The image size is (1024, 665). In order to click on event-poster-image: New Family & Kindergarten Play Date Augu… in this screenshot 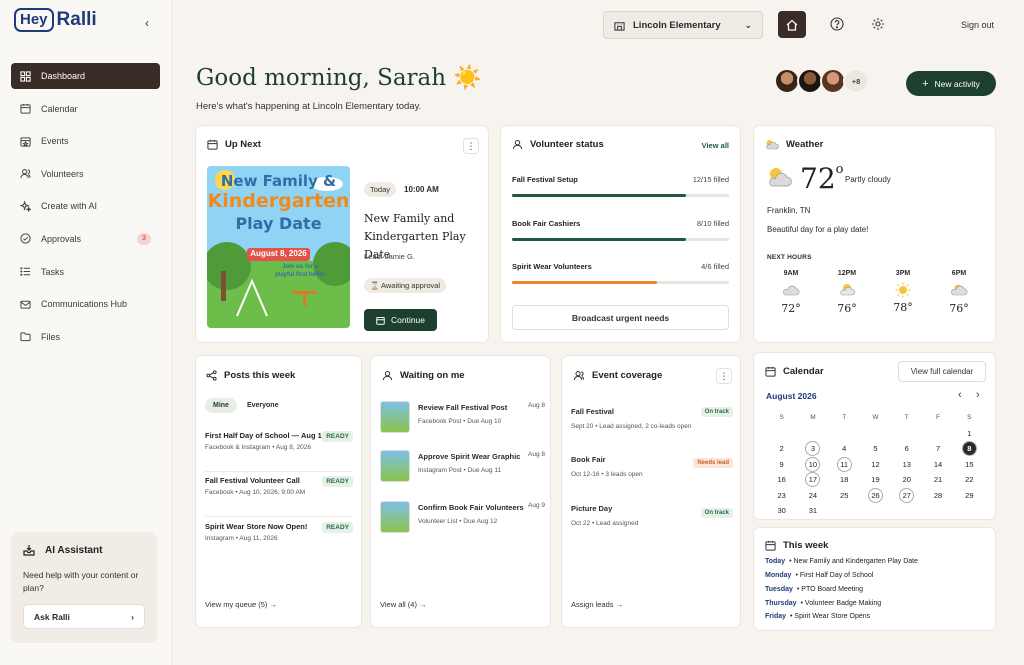, I will do `click(278, 247)`.